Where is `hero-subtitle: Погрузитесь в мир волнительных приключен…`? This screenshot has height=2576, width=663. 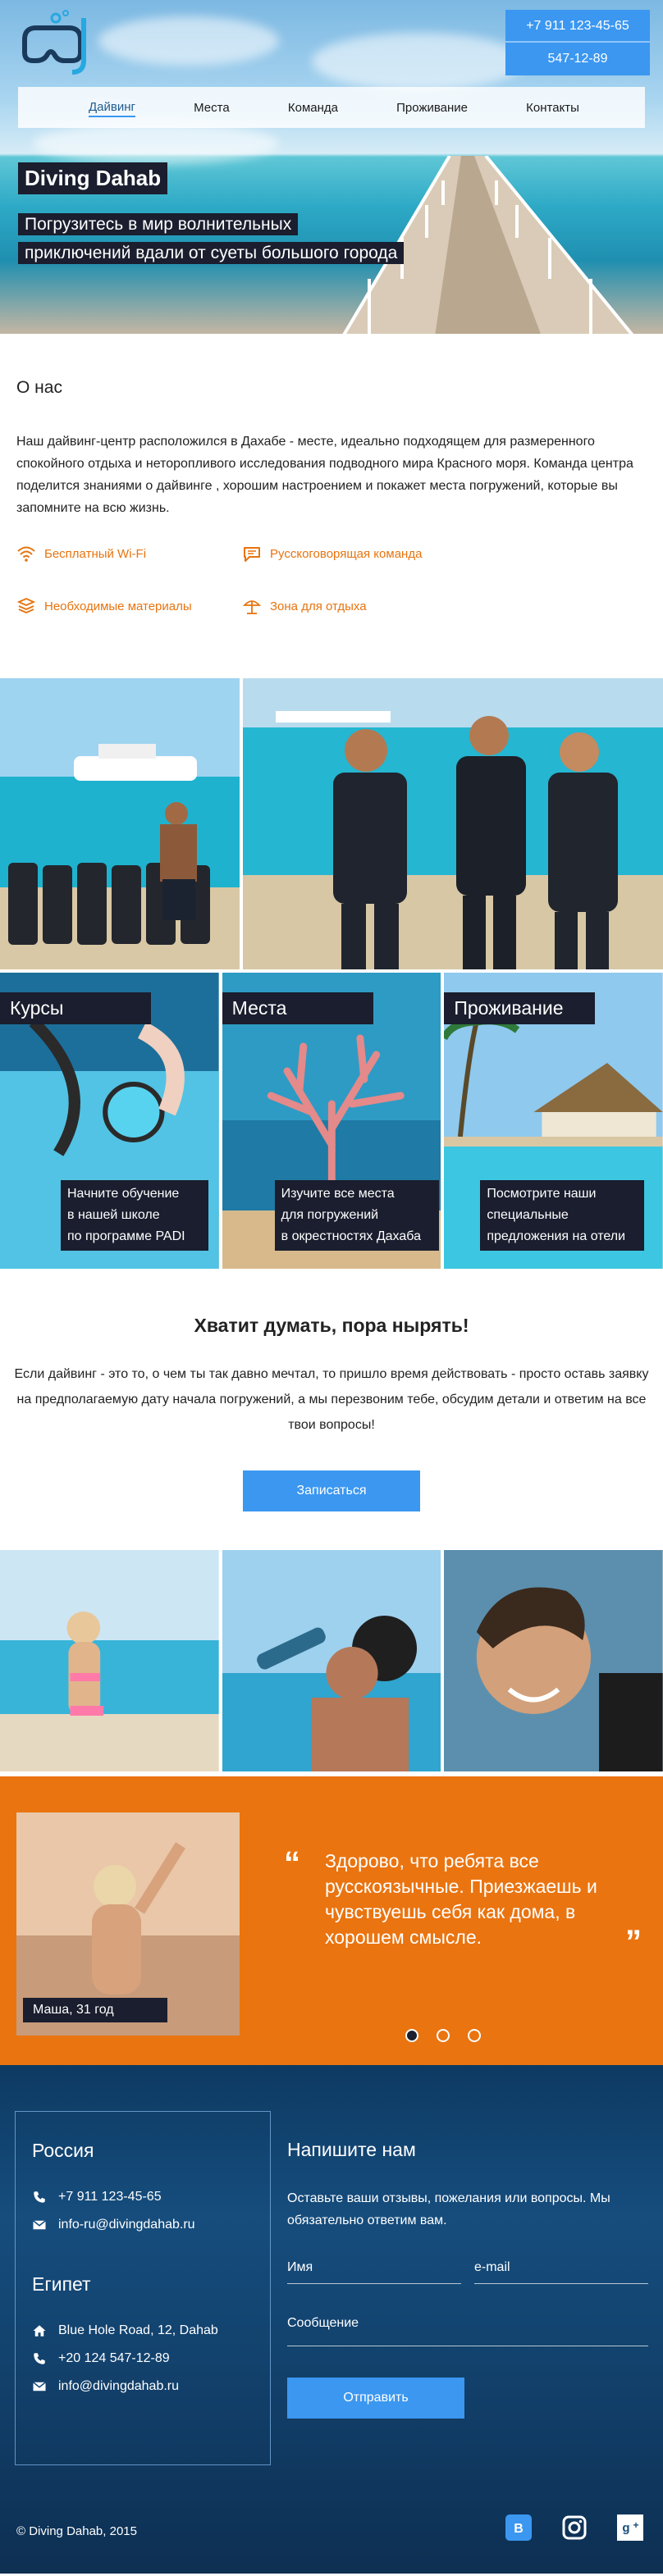
hero-subtitle: Погрузитесь в мир волнительных приключен… is located at coordinates (280, 238).